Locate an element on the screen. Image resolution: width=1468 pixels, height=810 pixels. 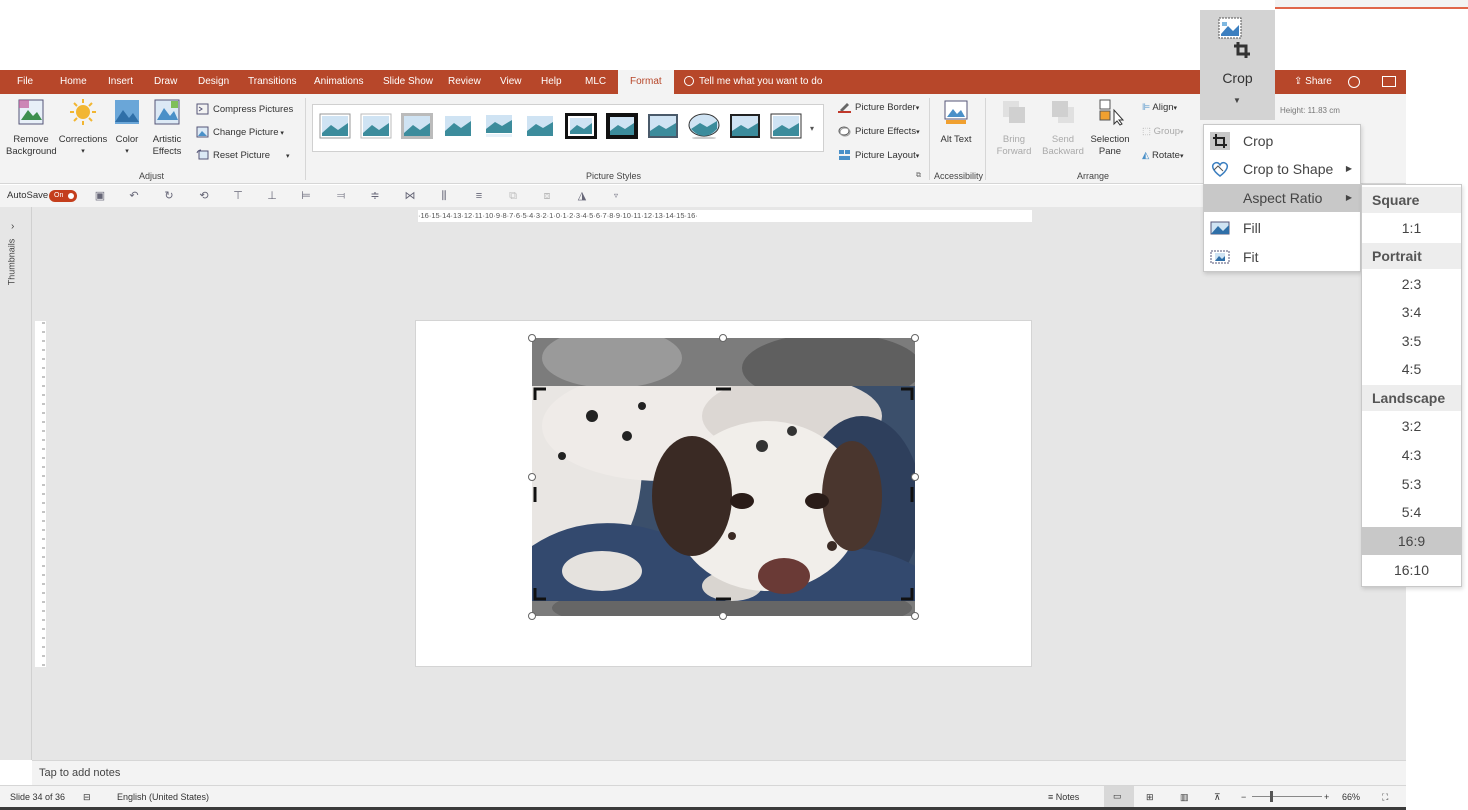
flip-icon: ◮ is located at coordinates (582, 196).